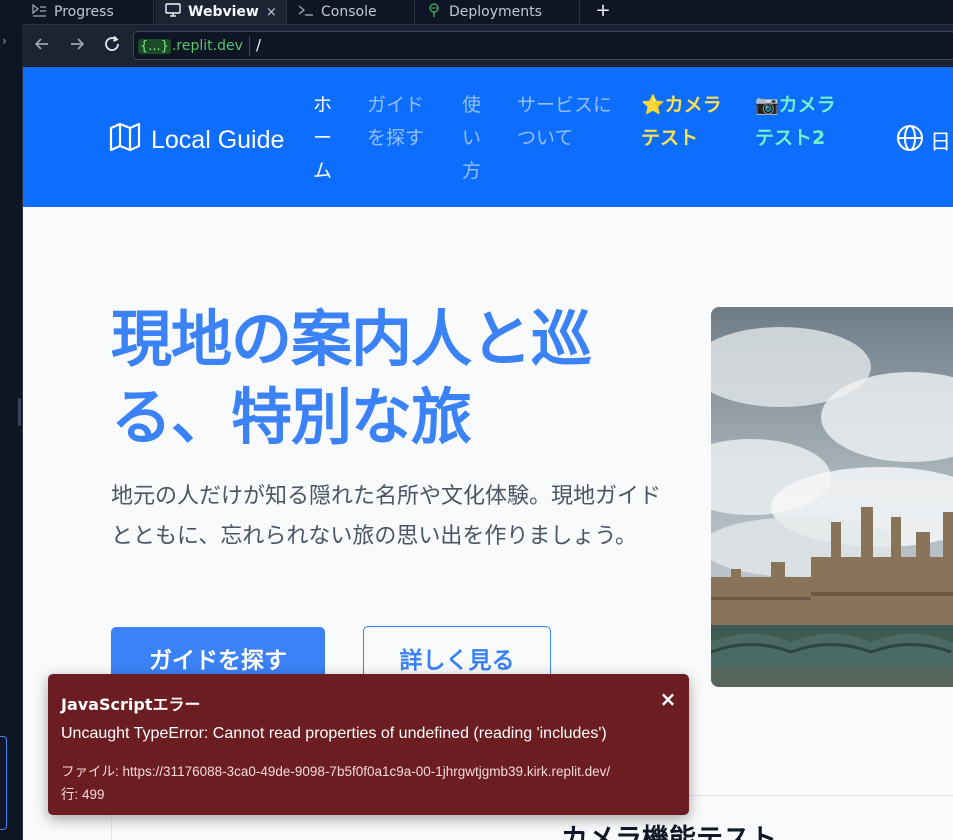 This screenshot has width=953, height=840. Describe the element at coordinates (832, 497) in the screenshot. I see `hero-image` at that location.